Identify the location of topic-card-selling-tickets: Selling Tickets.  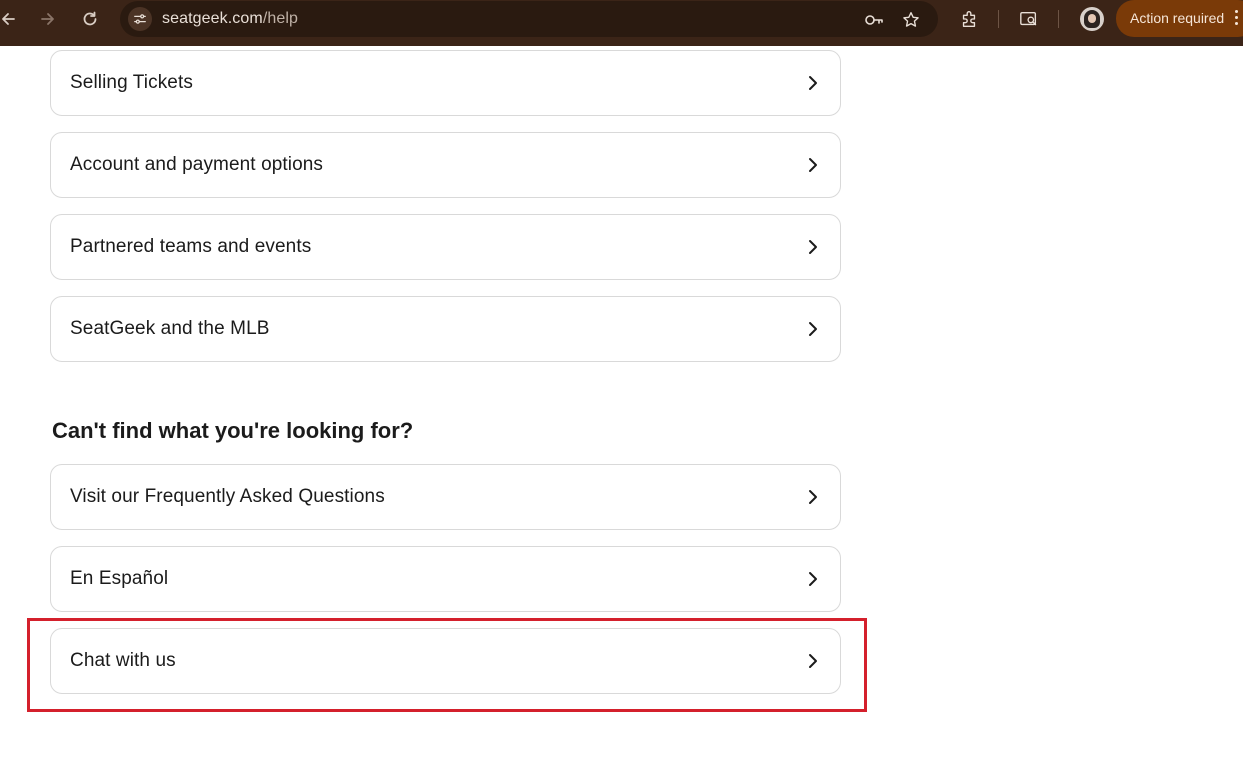
(445, 83).